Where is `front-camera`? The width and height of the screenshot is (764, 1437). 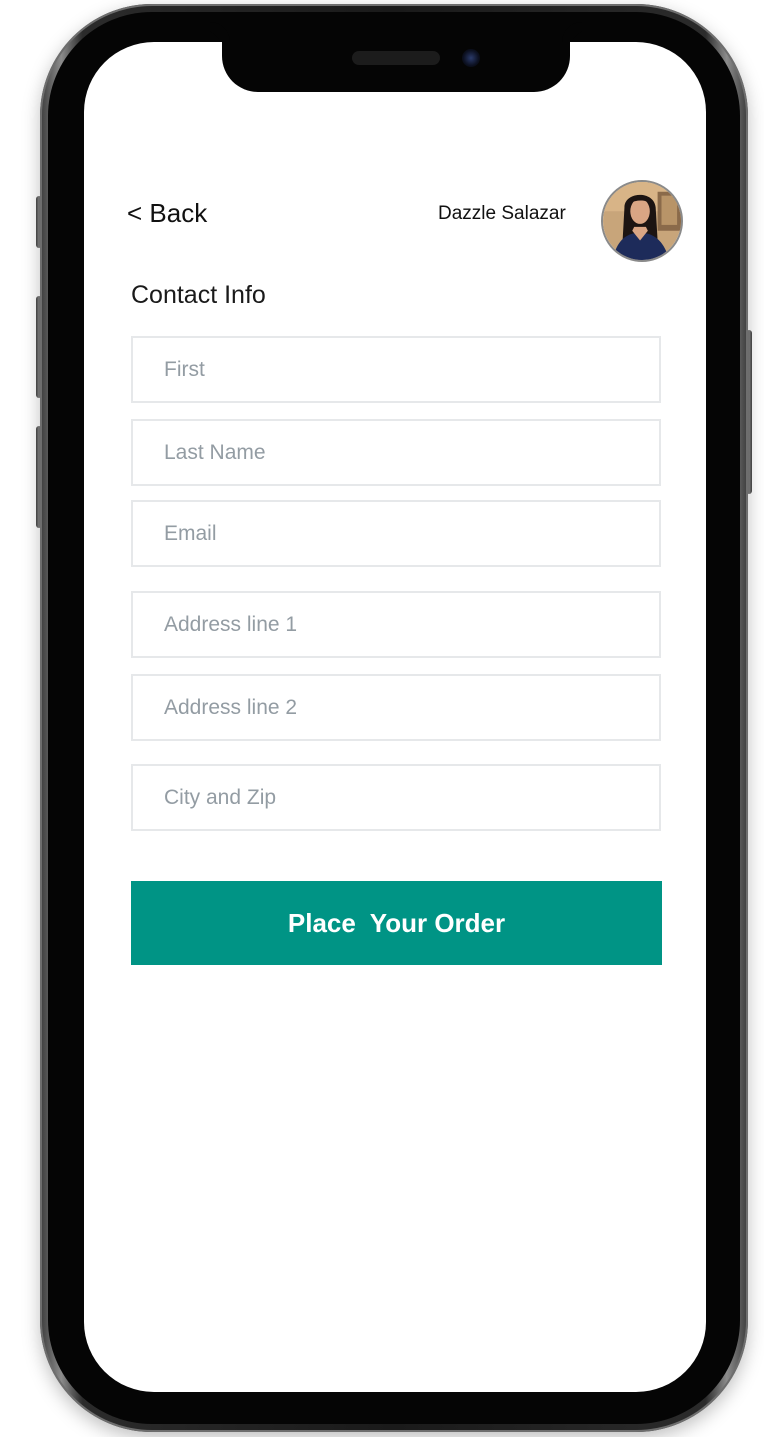
front-camera is located at coordinates (471, 58).